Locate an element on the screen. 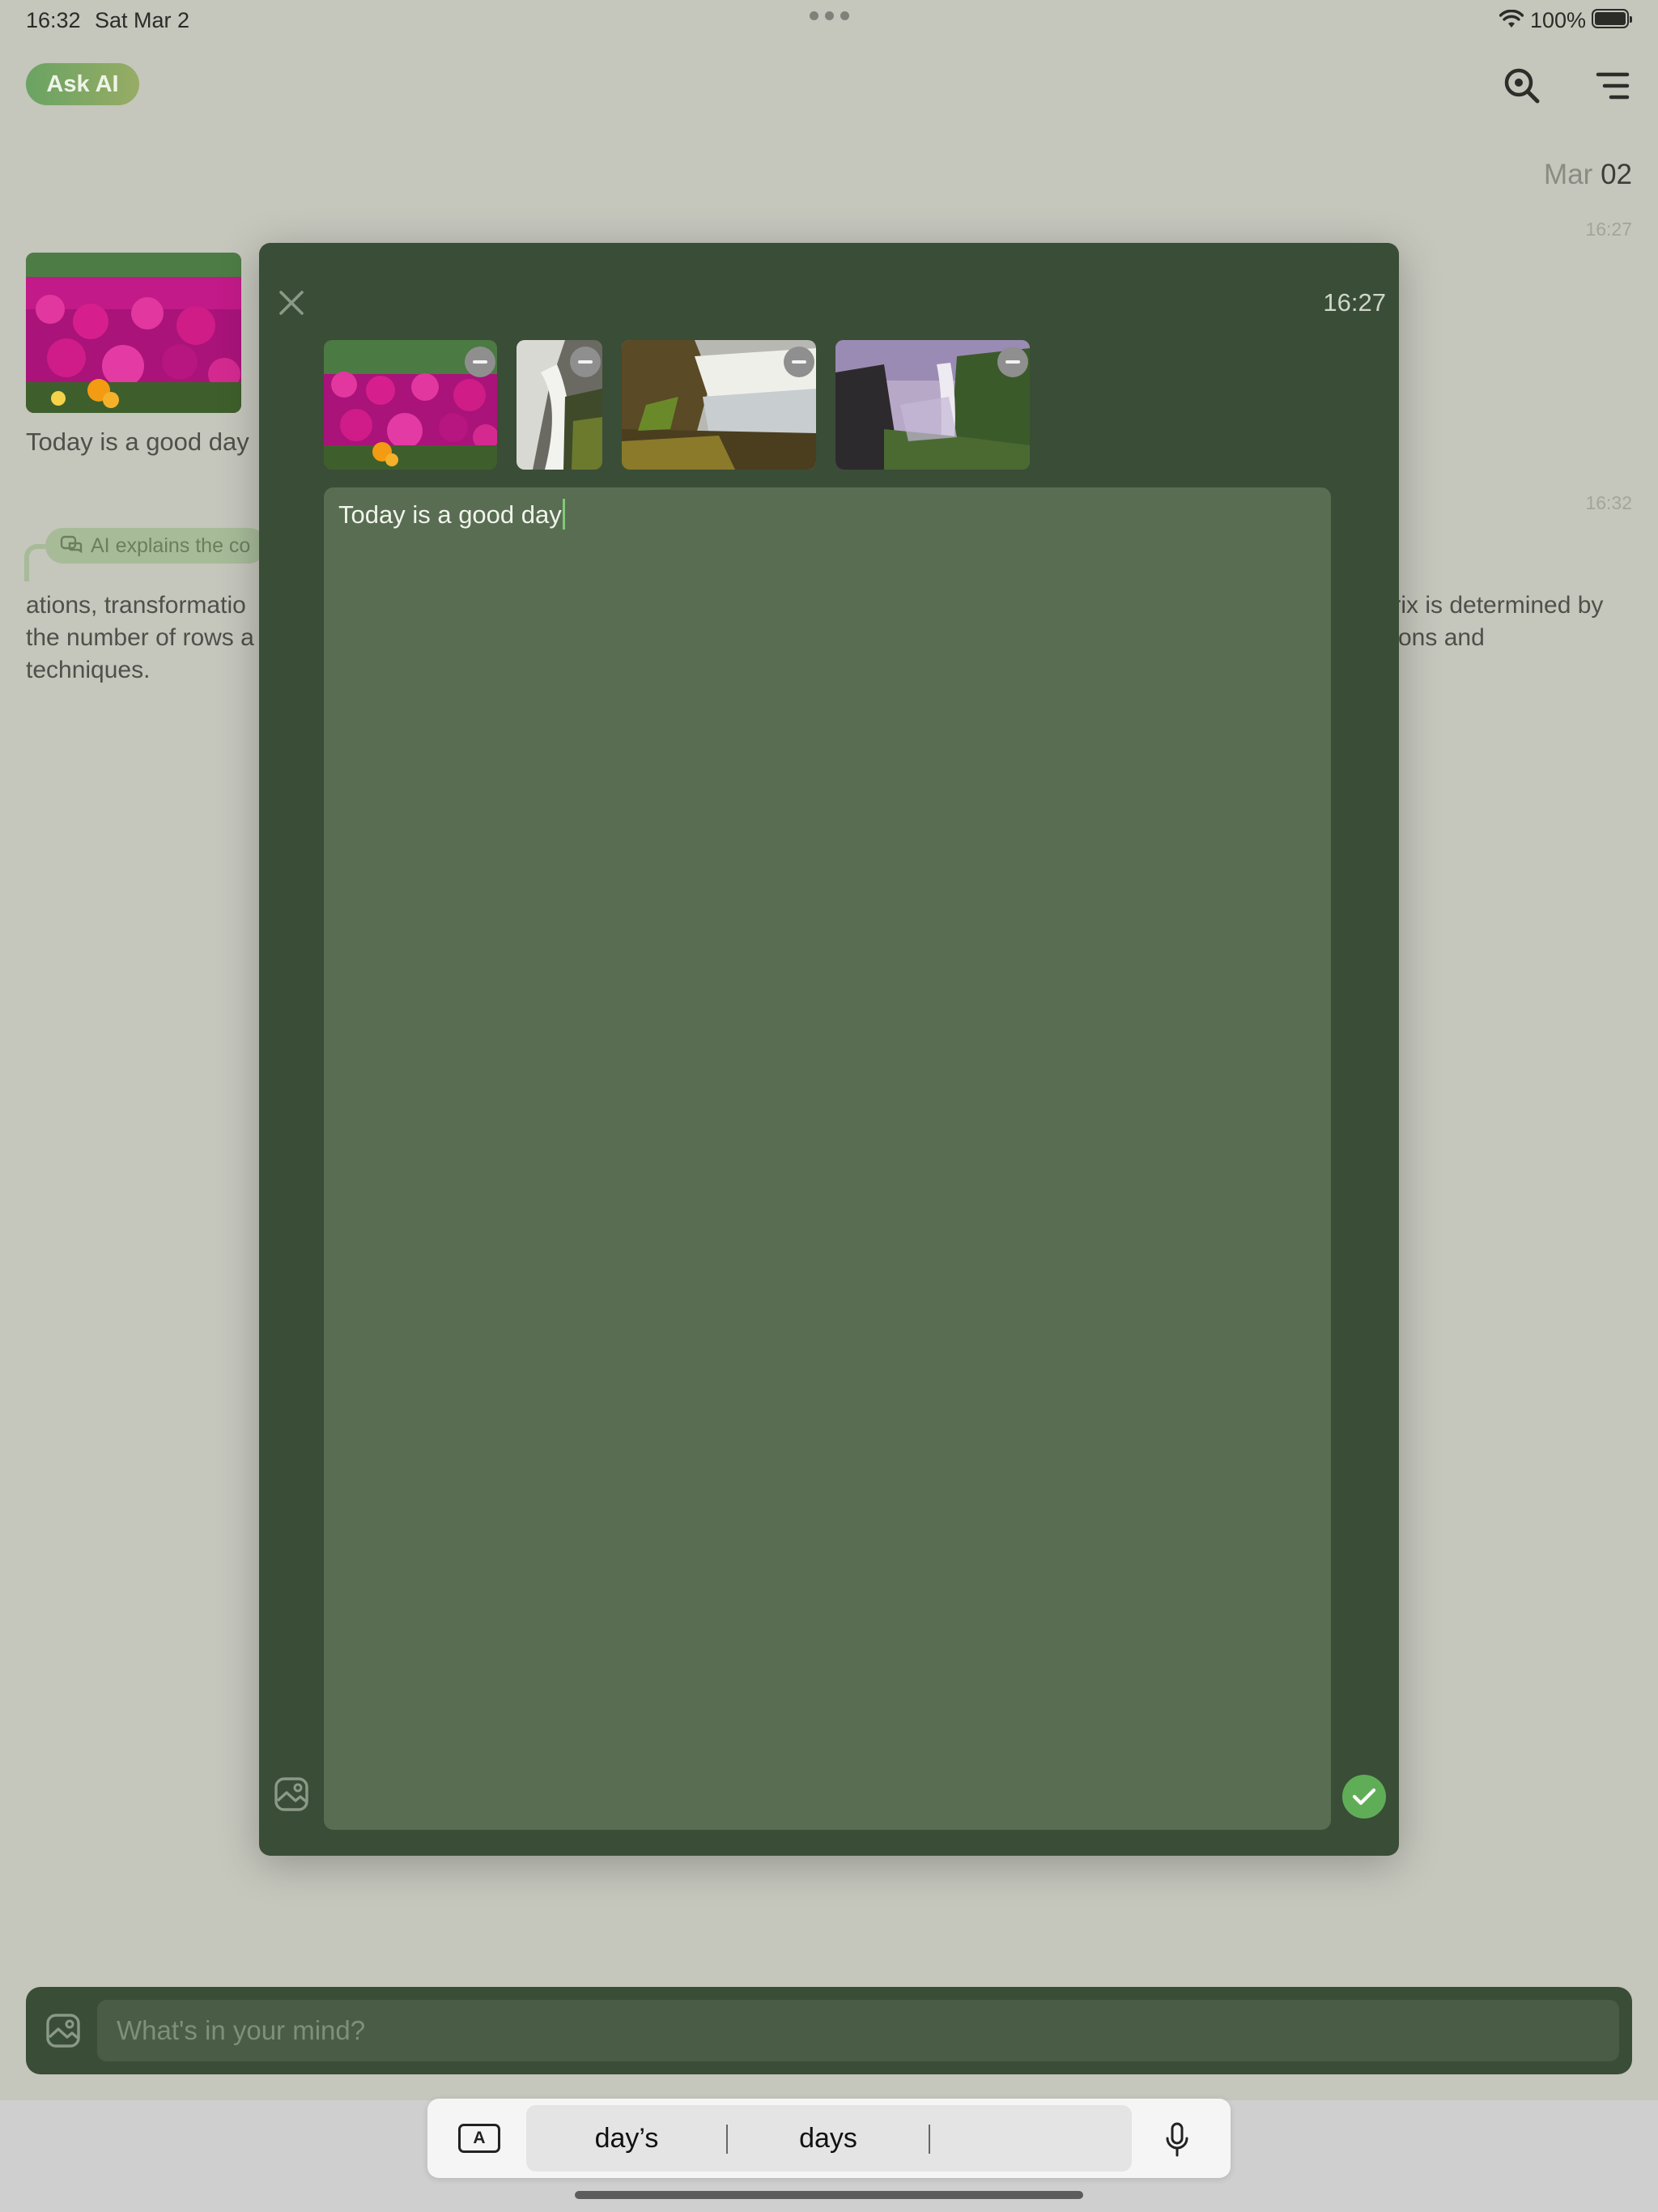 This screenshot has height=2212, width=1658. editor-text: Today is a good day is located at coordinates (451, 514).